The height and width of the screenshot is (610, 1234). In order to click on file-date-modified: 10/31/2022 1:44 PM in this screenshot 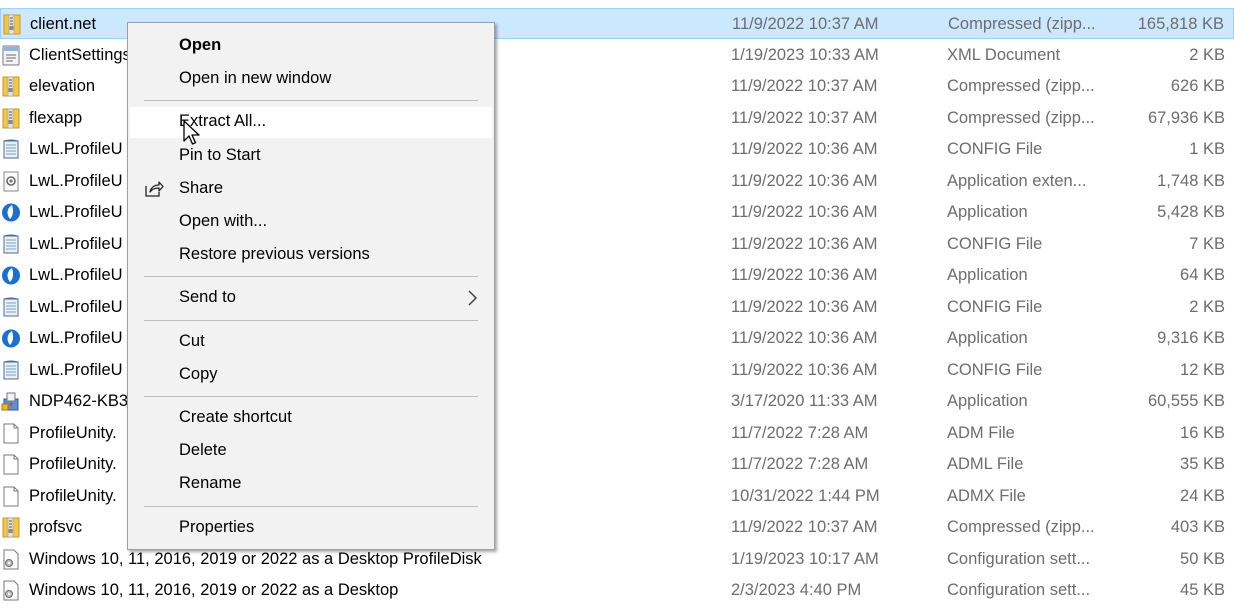, I will do `click(805, 495)`.